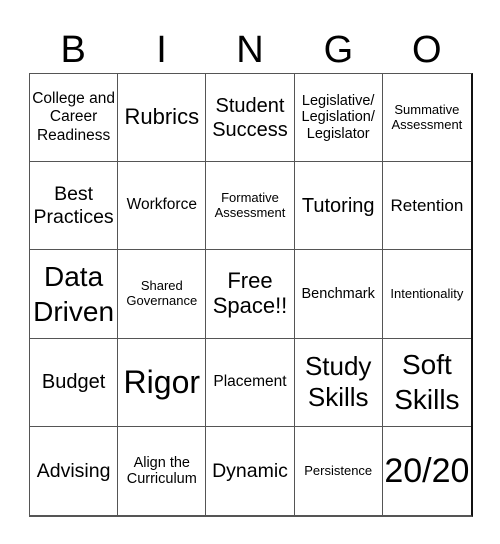  Describe the element at coordinates (74, 382) in the screenshot. I see `bingo-cell: Budget` at that location.